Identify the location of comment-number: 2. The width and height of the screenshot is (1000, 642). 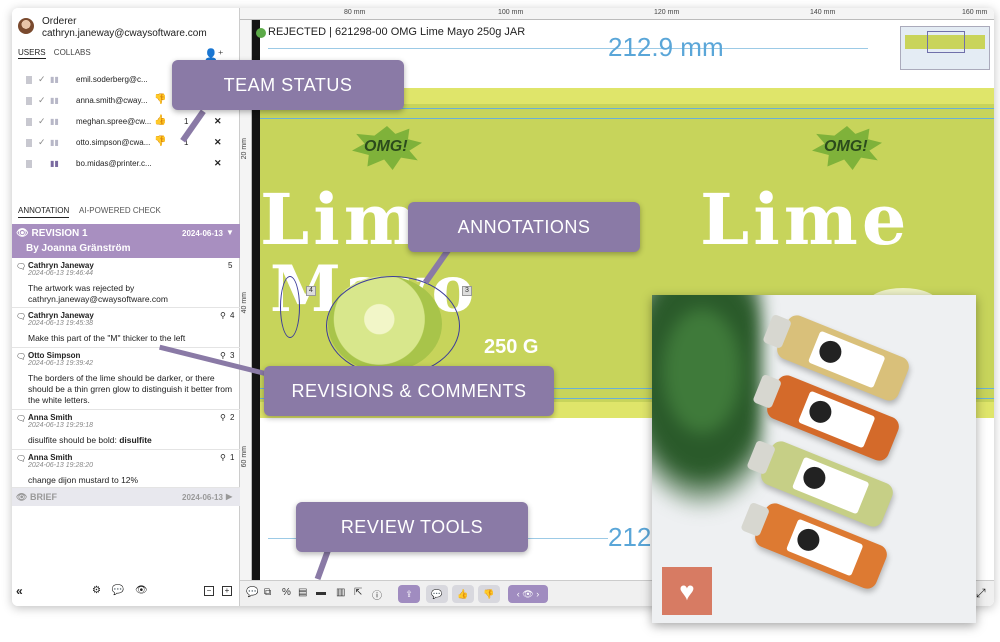
(232, 417).